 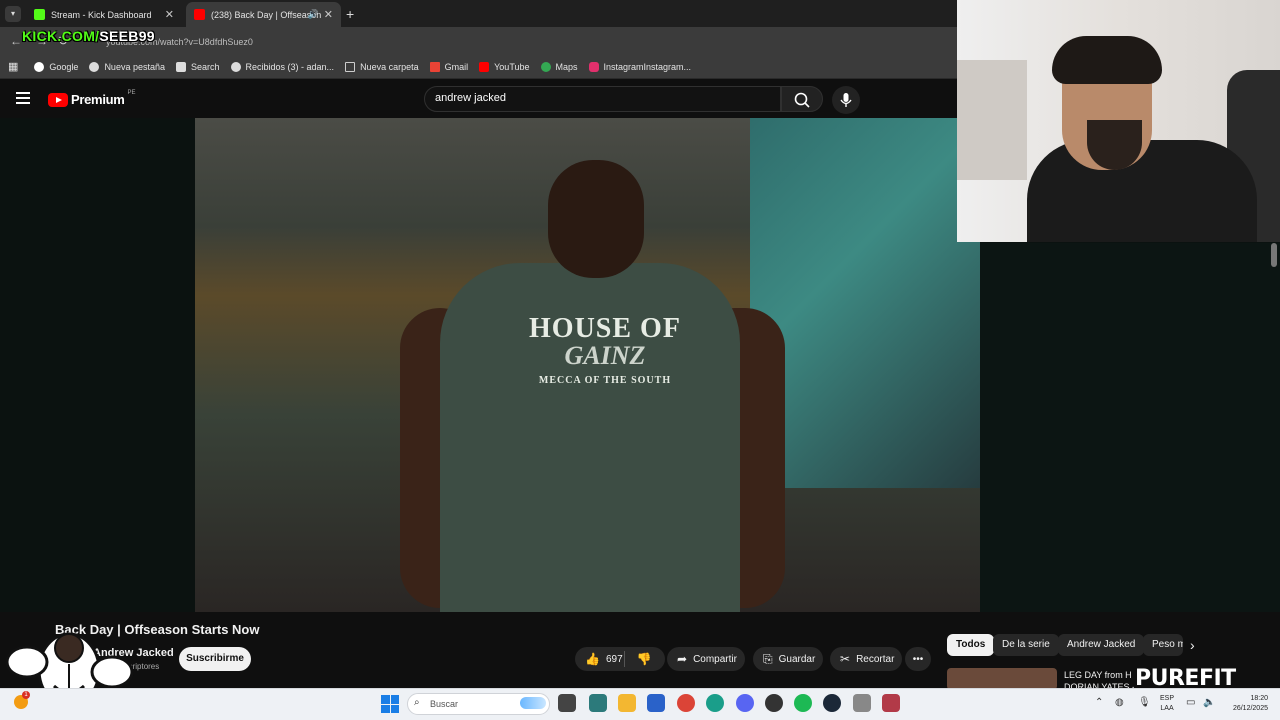 I want to click on search-icon: ⌕, so click(x=417, y=702).